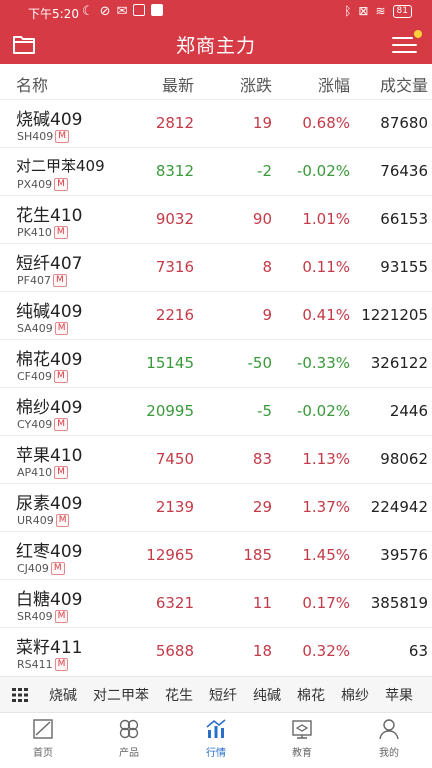 The width and height of the screenshot is (432, 768). Describe the element at coordinates (179, 695) in the screenshot. I see `category-item: 花生` at that location.